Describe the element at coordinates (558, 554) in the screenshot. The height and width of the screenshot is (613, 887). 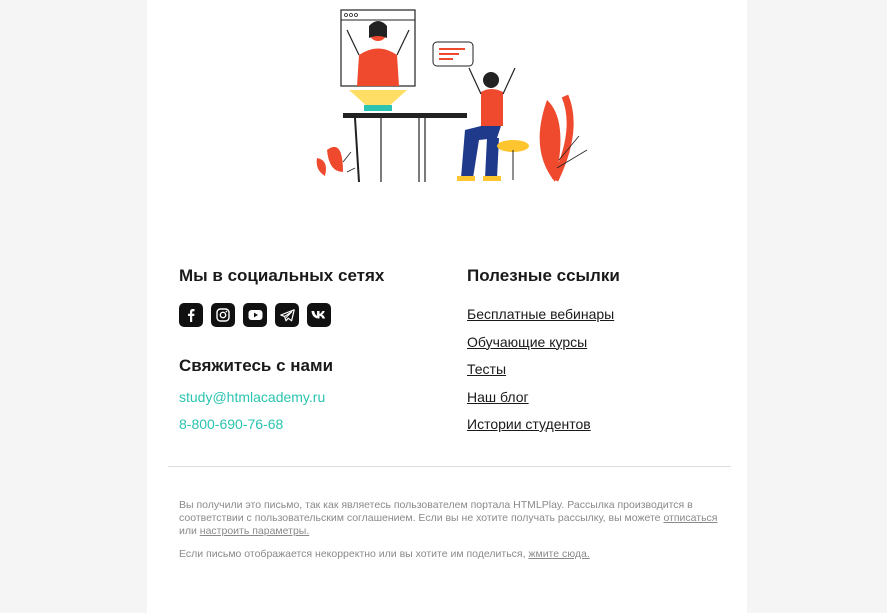
I see `view-online-link: жмите сюда.` at that location.